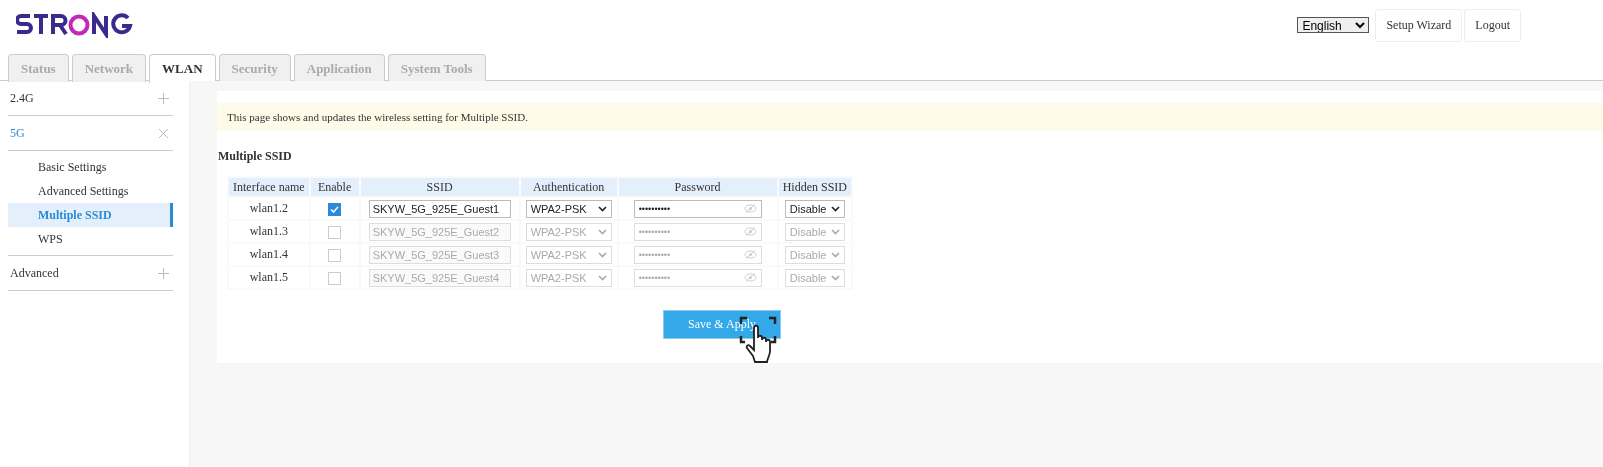 The image size is (1603, 467). Describe the element at coordinates (436, 68) in the screenshot. I see `tab: System Tools` at that location.